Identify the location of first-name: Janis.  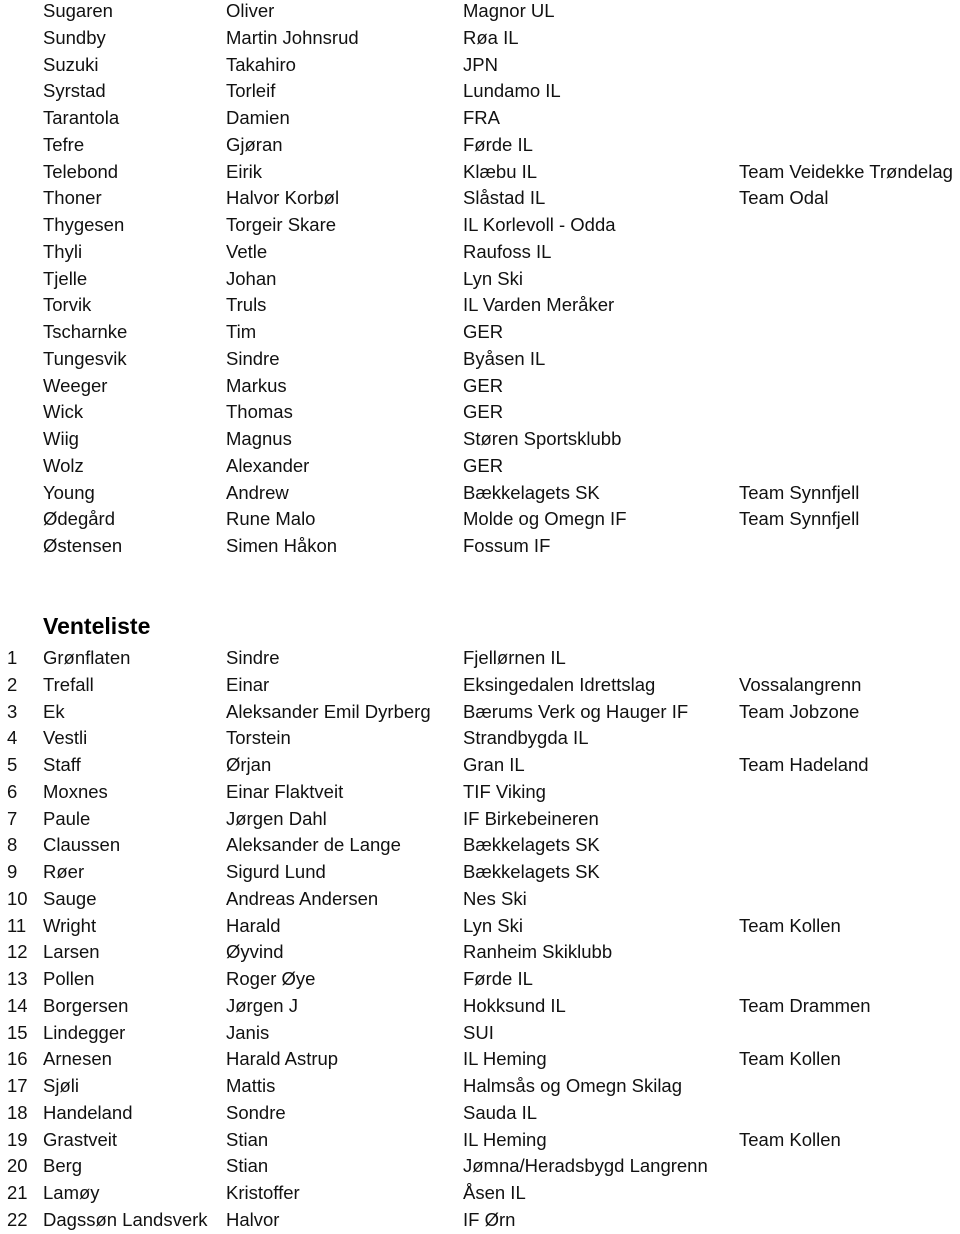
(248, 1032).